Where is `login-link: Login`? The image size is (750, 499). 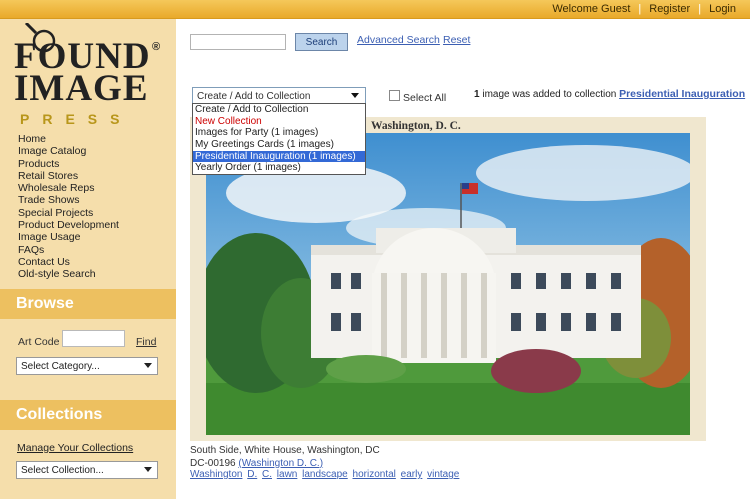
login-link: Login is located at coordinates (722, 9).